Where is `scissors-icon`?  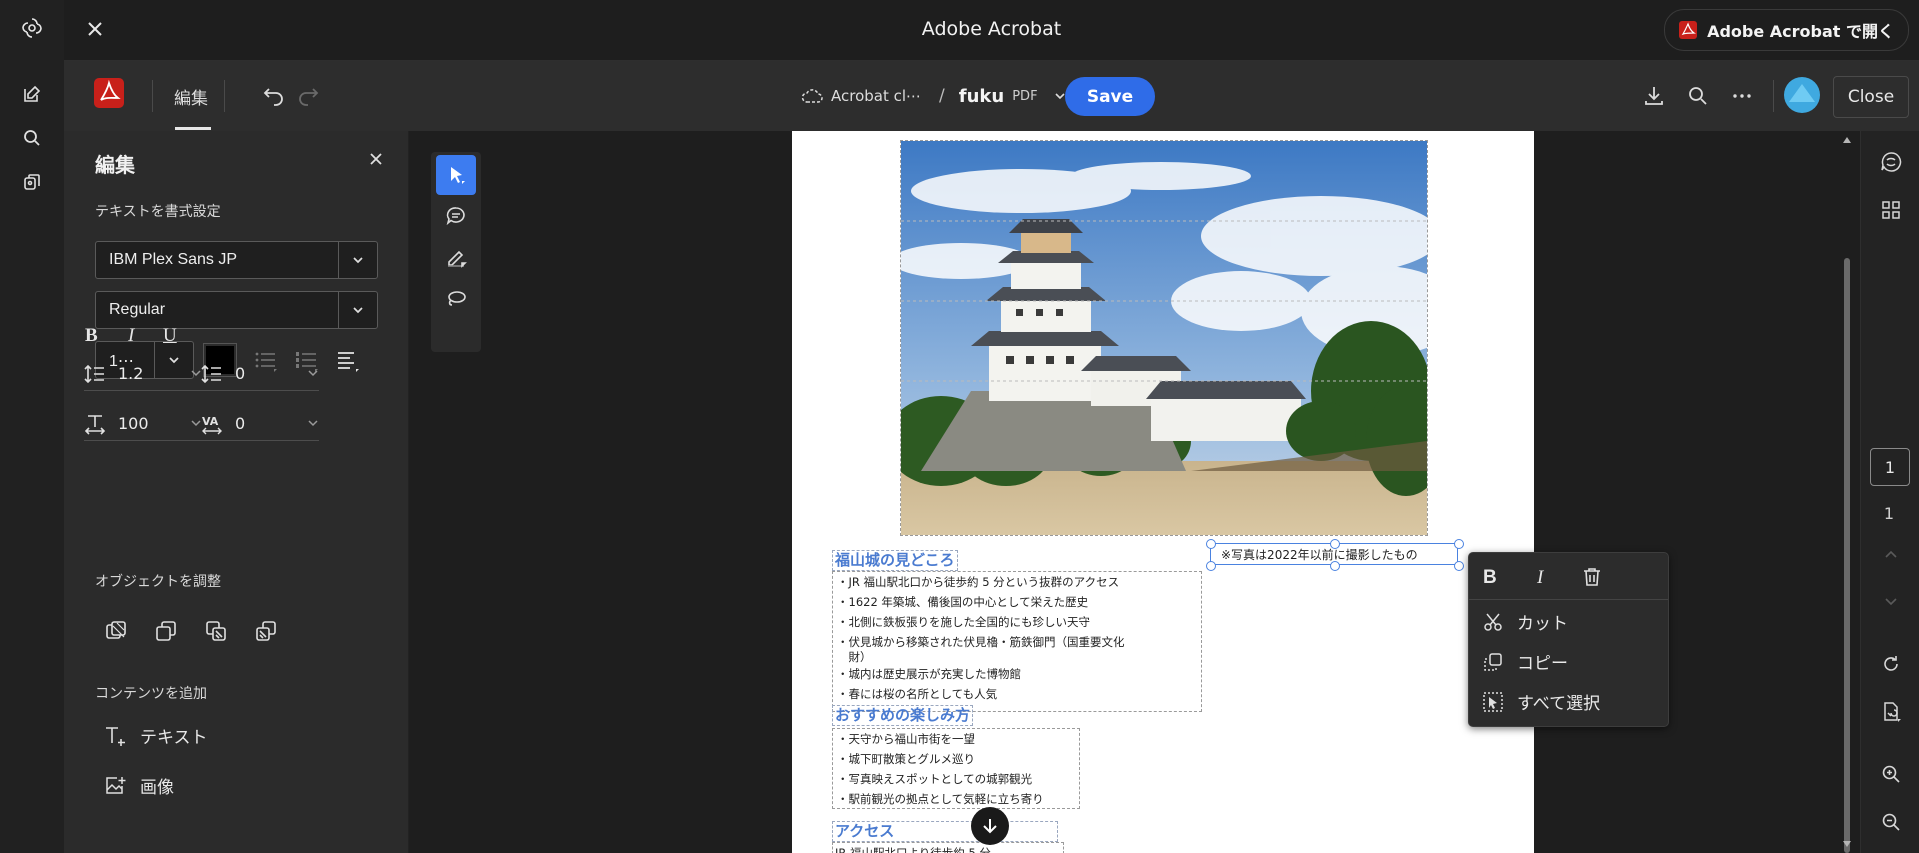 scissors-icon is located at coordinates (1493, 622).